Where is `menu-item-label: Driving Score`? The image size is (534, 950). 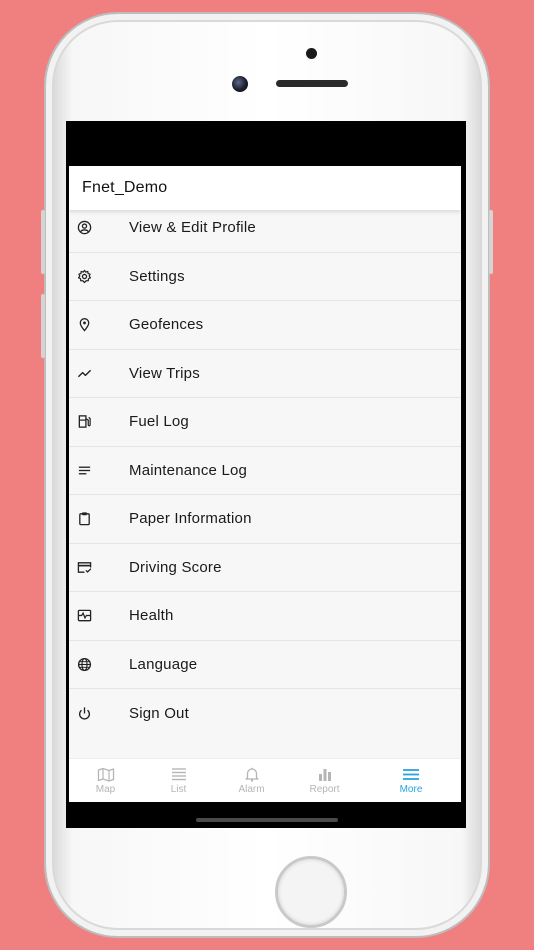
menu-item-label: Driving Score is located at coordinates (175, 567).